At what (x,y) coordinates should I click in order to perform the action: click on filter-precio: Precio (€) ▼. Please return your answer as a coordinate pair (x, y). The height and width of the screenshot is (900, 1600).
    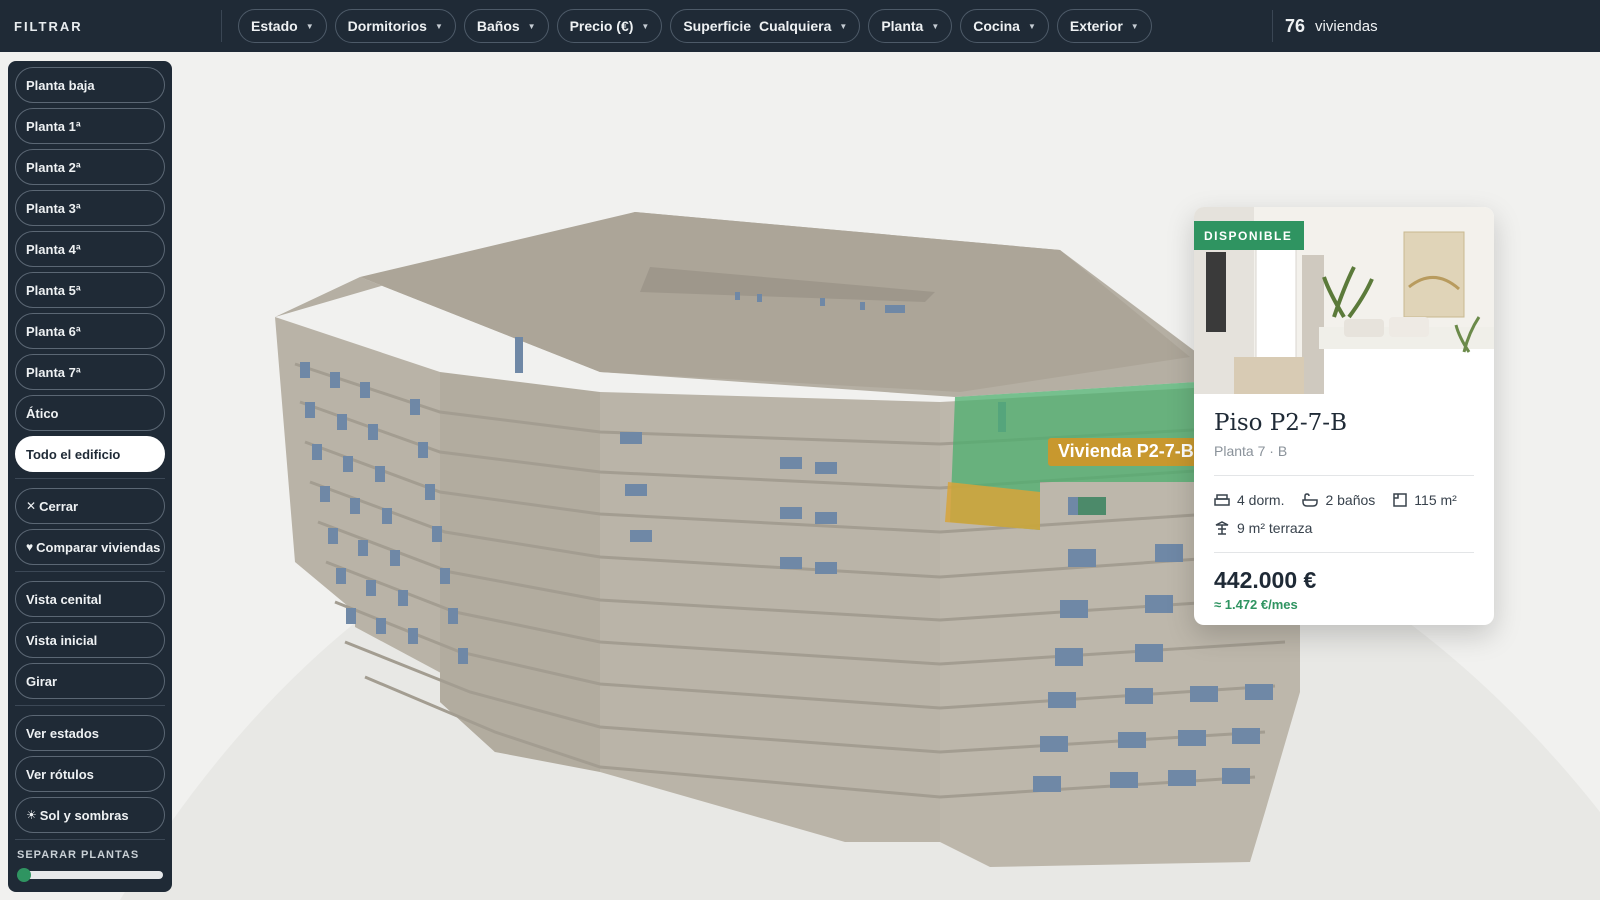
    Looking at the image, I should click on (609, 26).